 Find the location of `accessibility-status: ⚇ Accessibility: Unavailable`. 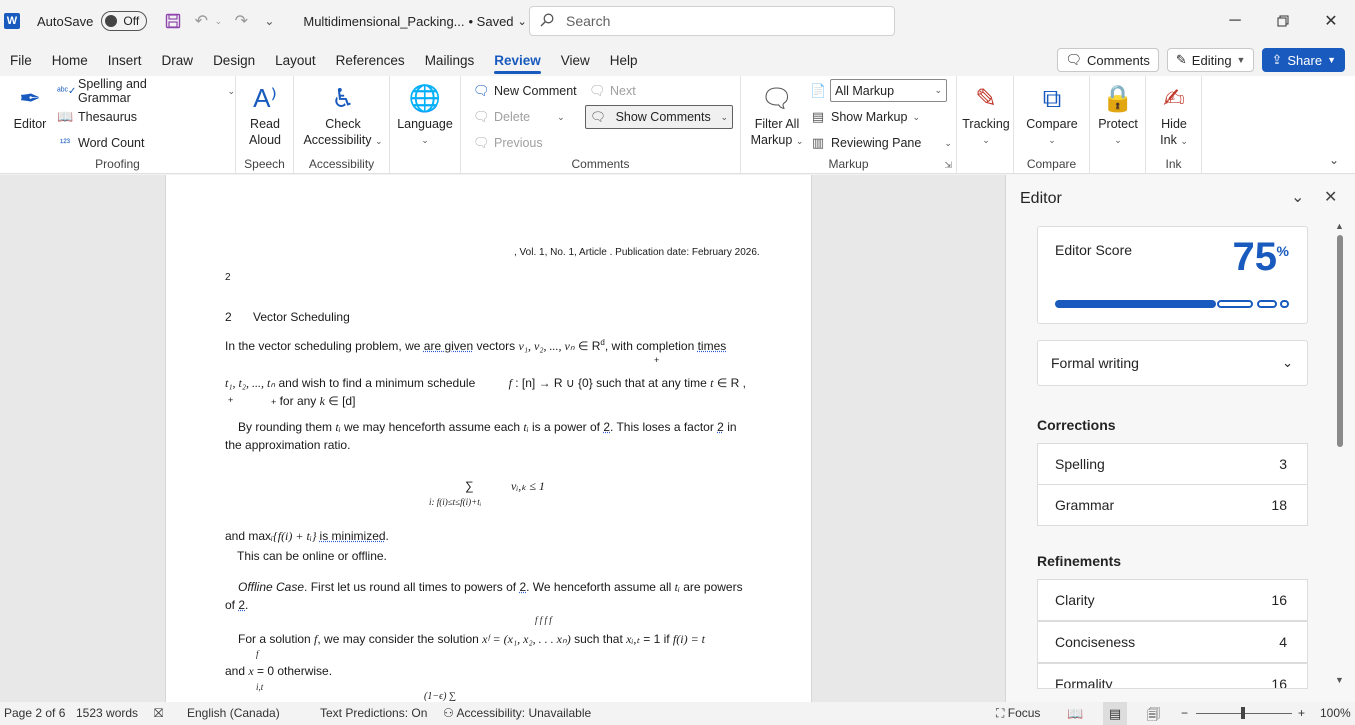

accessibility-status: ⚇ Accessibility: Unavailable is located at coordinates (517, 713).